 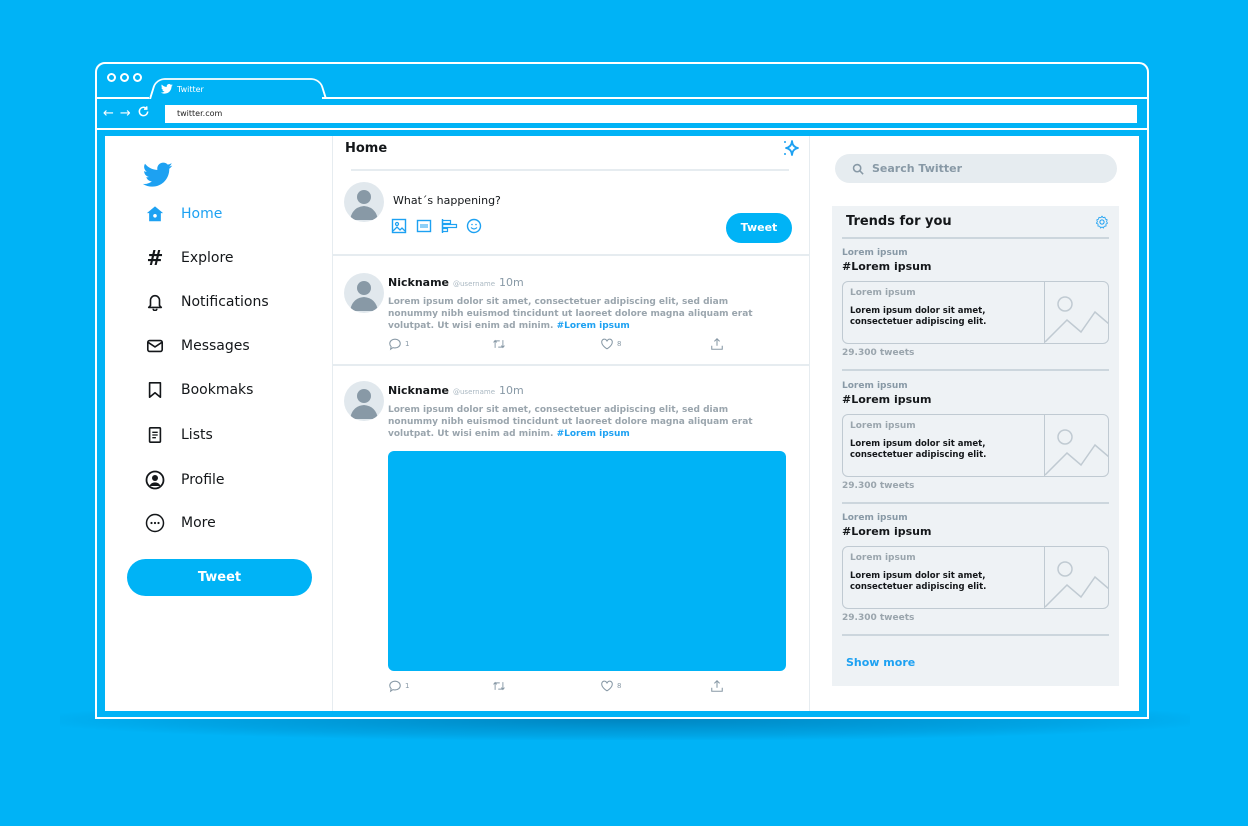 I want to click on tweet-time: 10m, so click(x=511, y=390).